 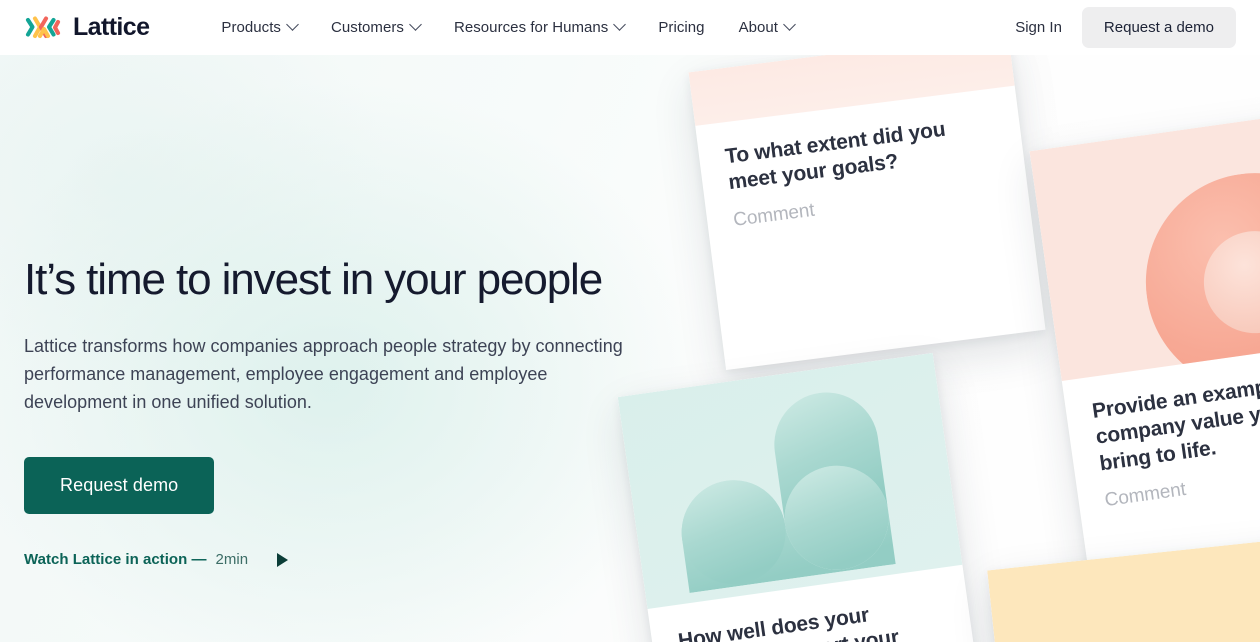 I want to click on nav-item-label: Customers, so click(x=367, y=27).